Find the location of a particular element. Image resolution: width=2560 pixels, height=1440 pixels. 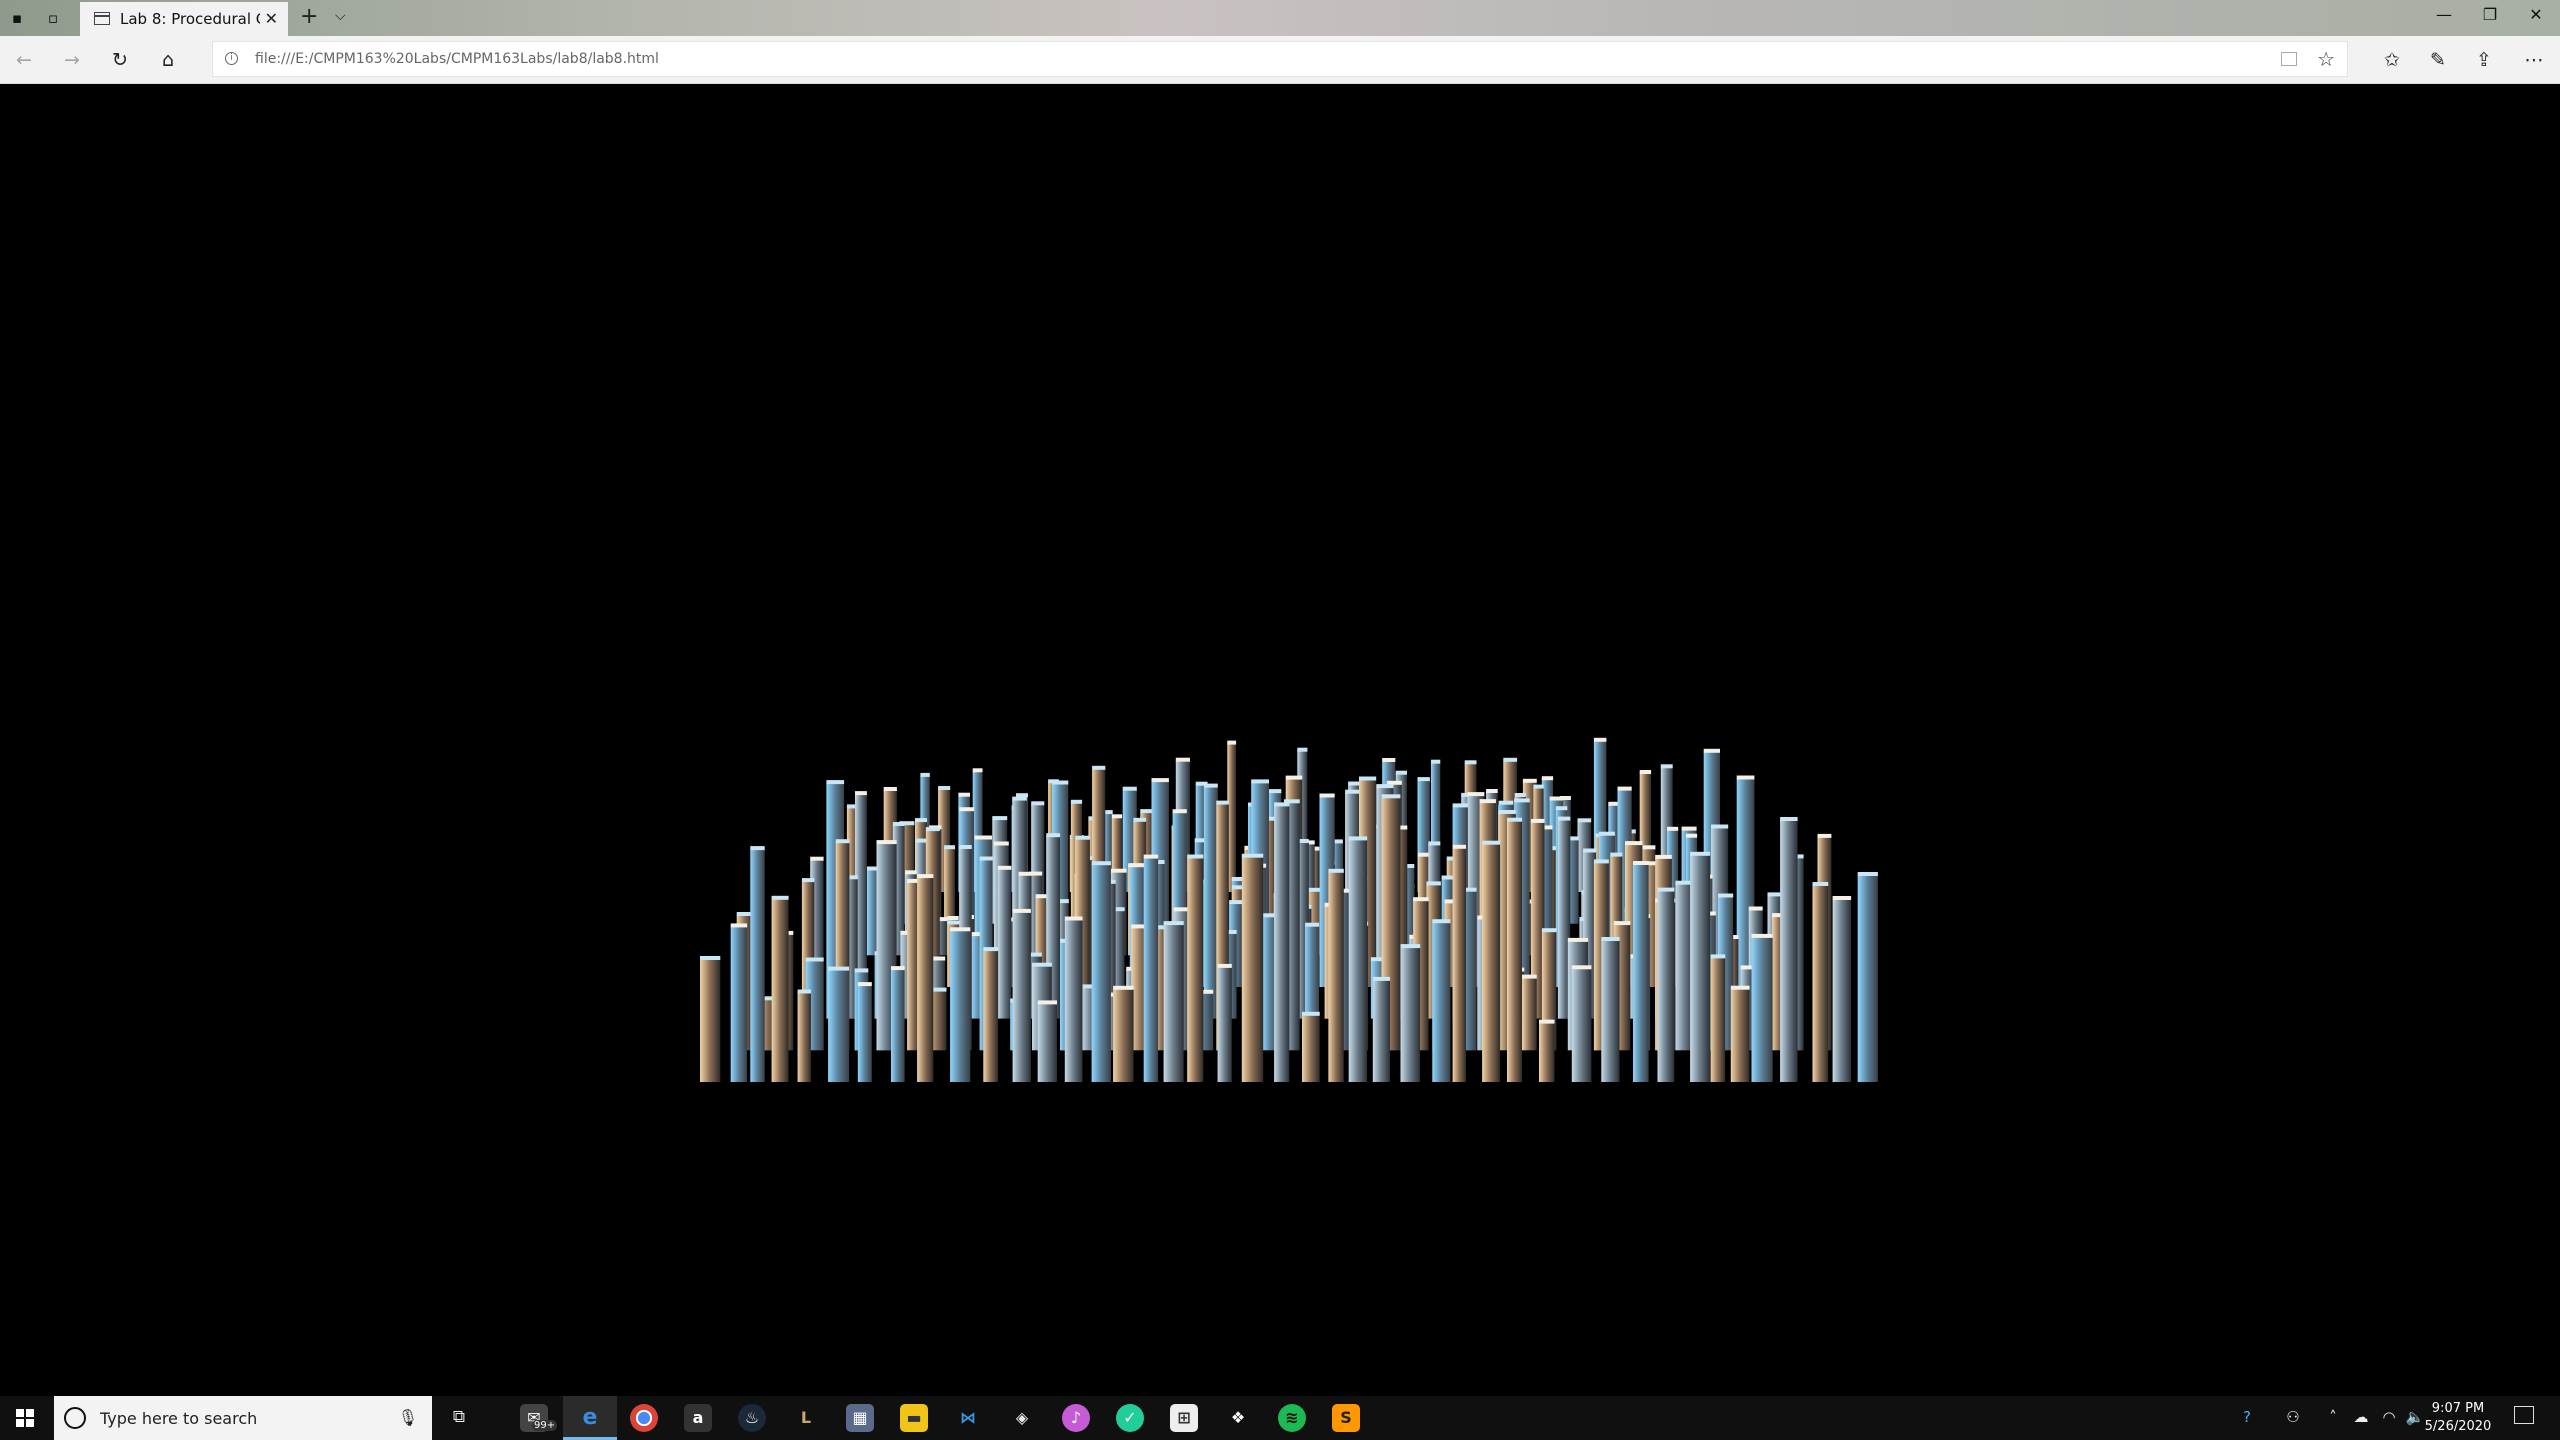

tab-actions-icon: ▪ is located at coordinates (17, 18).